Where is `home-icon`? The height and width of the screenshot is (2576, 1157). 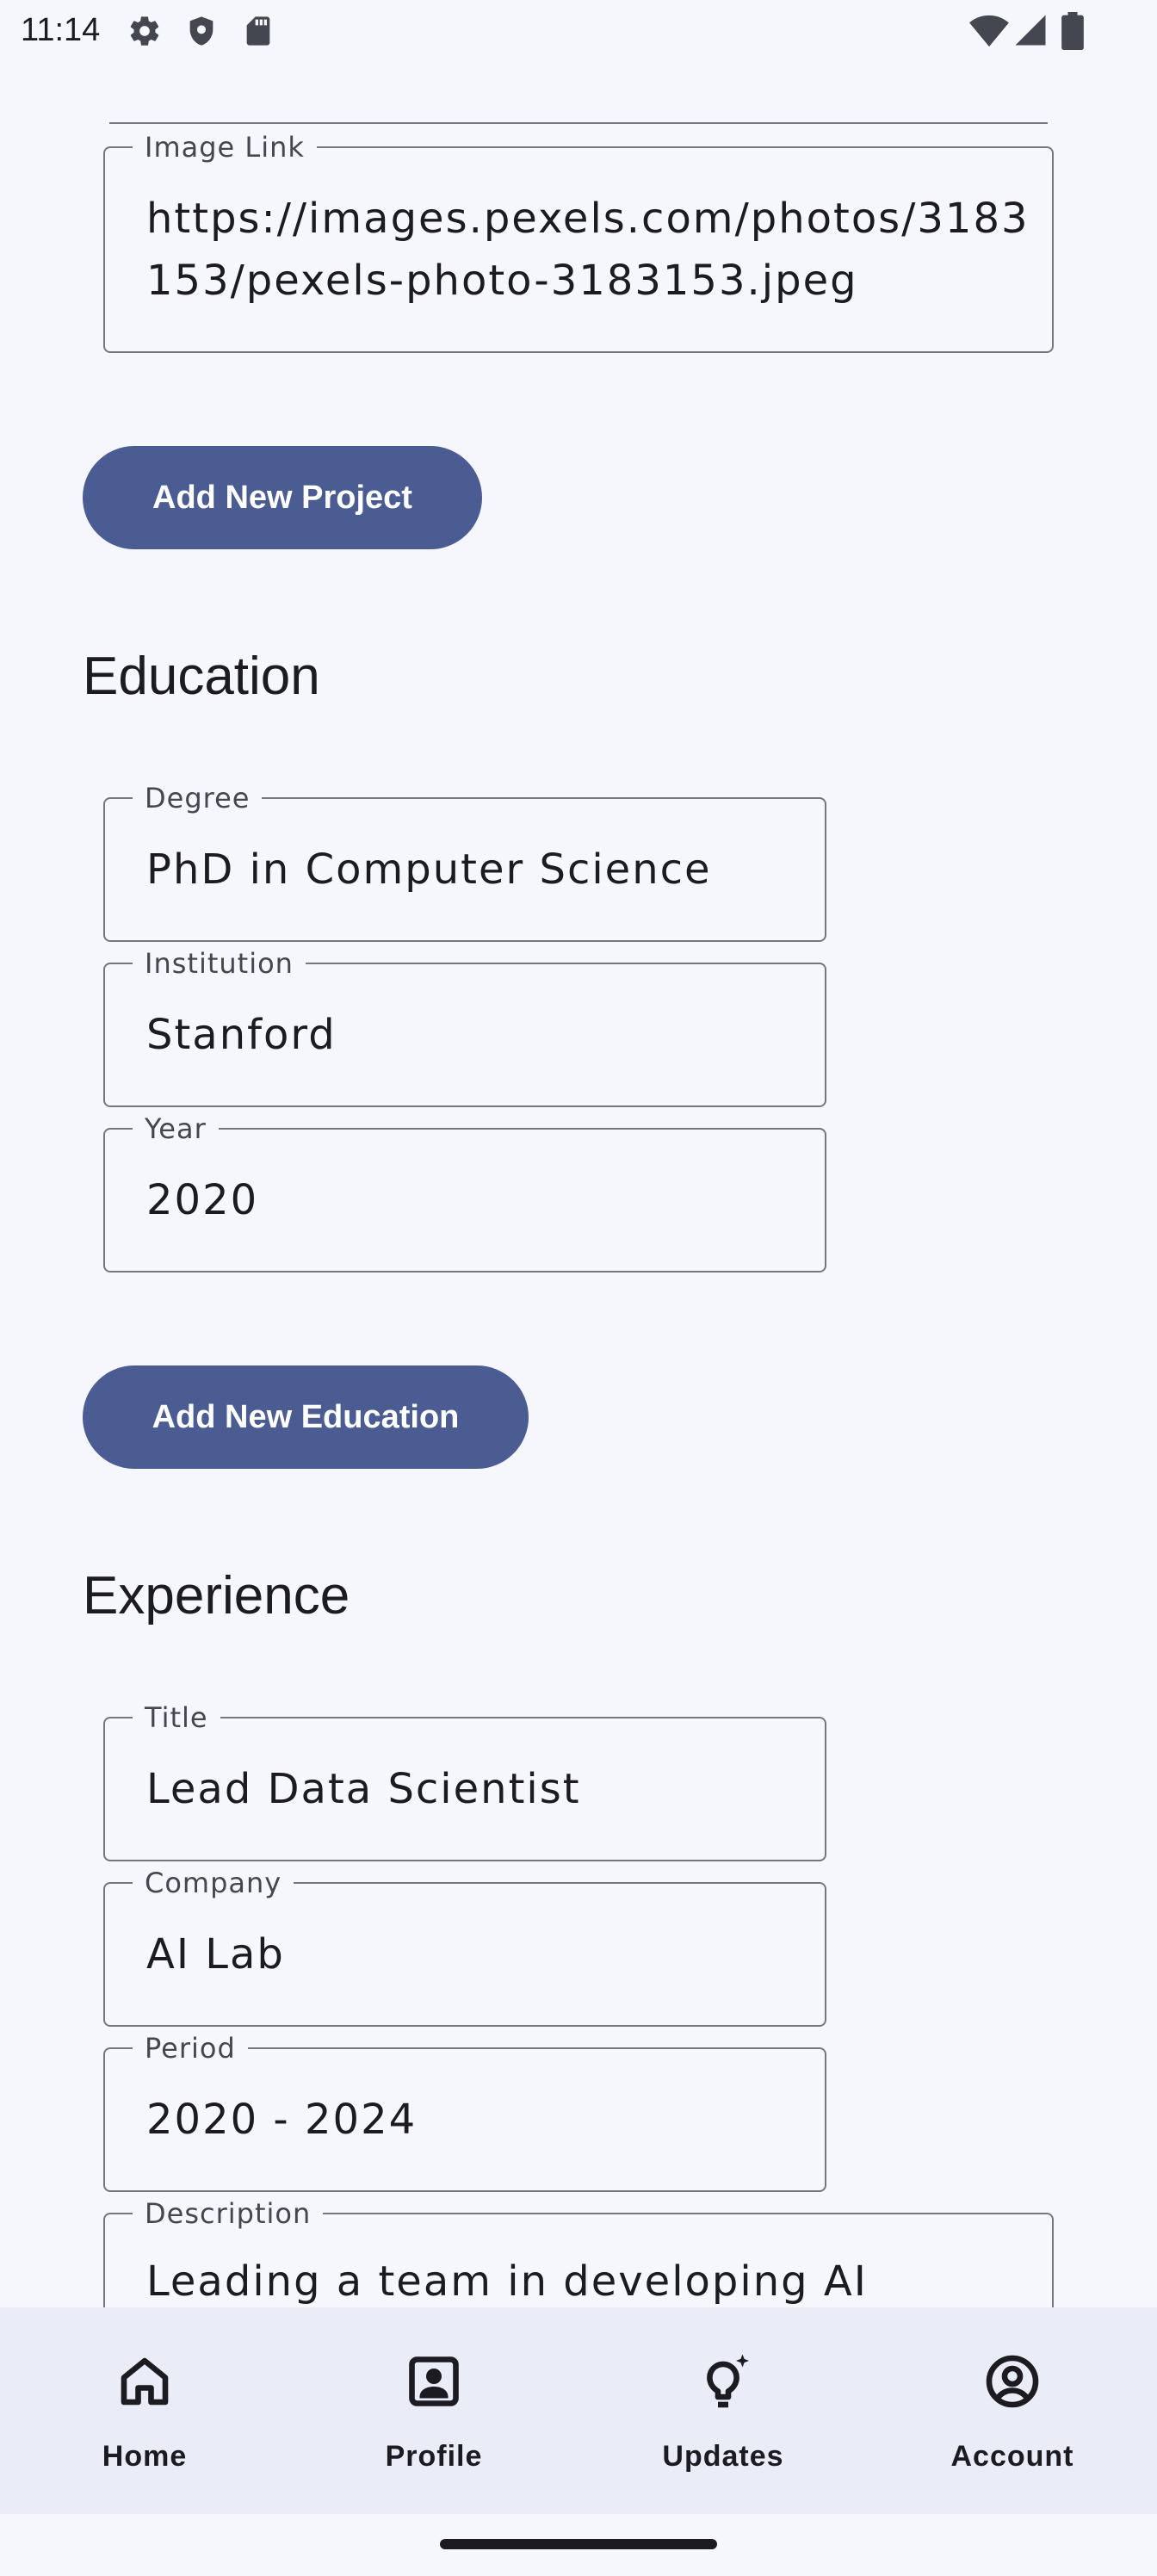 home-icon is located at coordinates (145, 2381).